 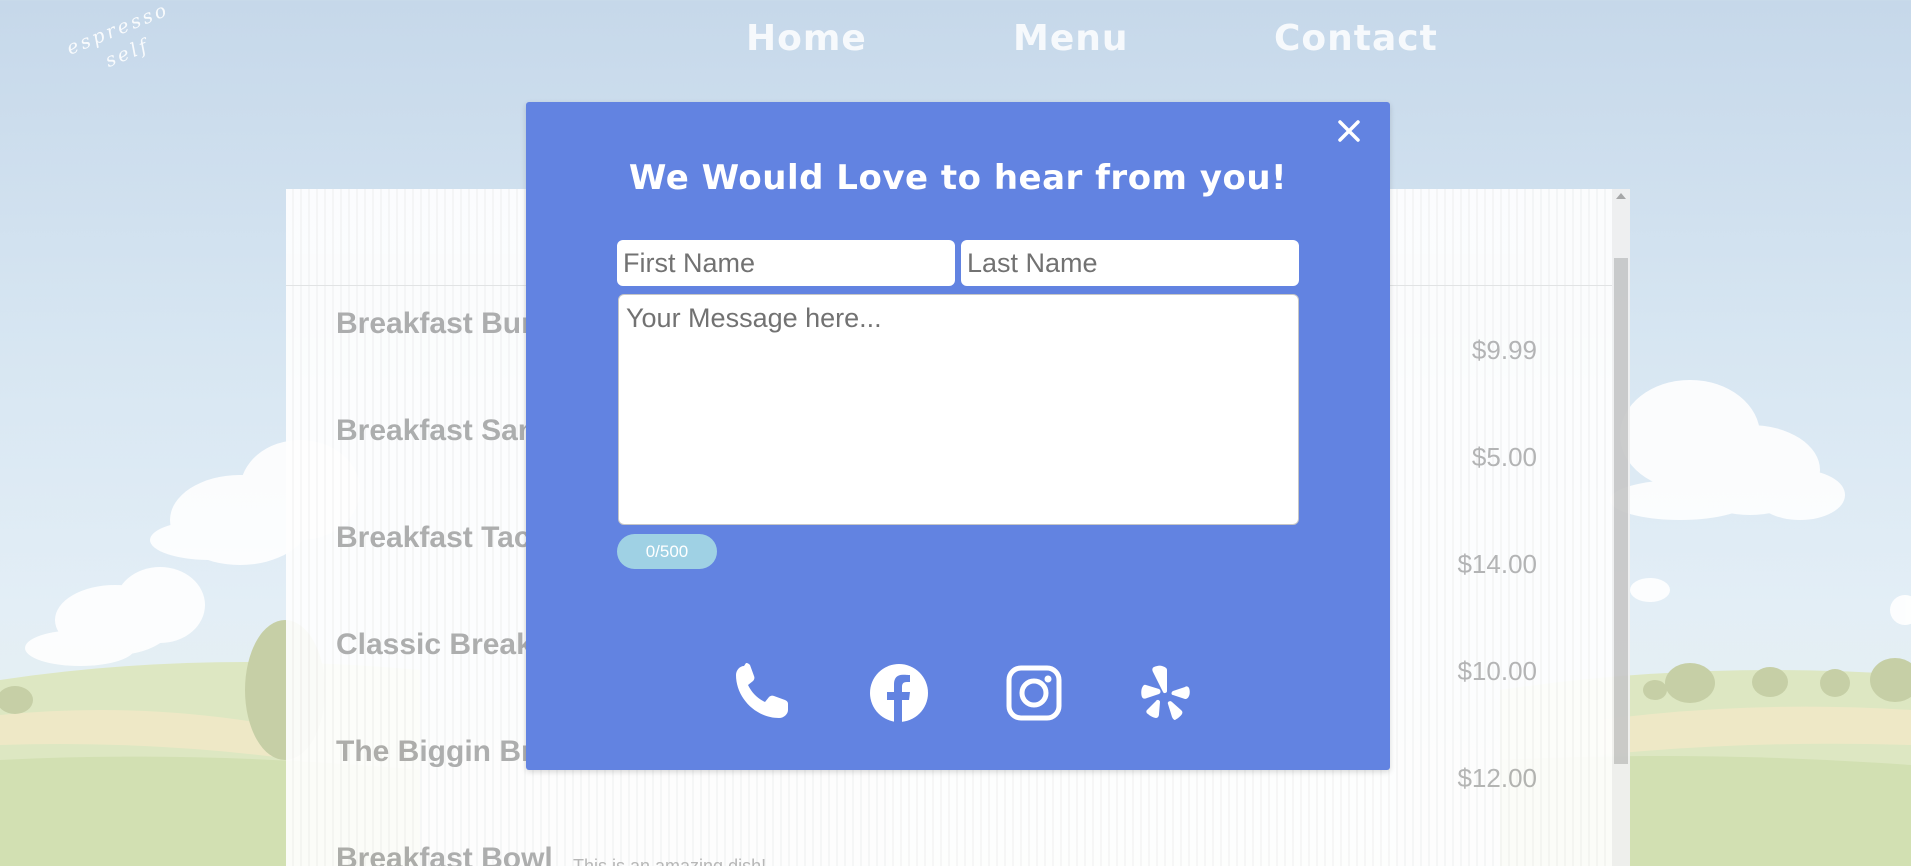 What do you see at coordinates (936, 854) in the screenshot?
I see `menu-item: Breakfast Bowl This is an amazing dish!` at bounding box center [936, 854].